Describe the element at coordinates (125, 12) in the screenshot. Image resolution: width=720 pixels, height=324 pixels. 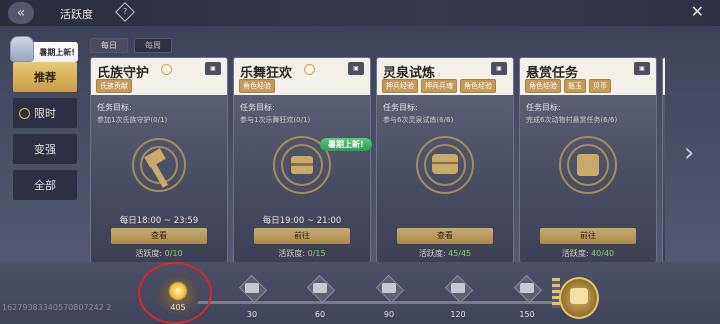
I see `help-icon: ?` at that location.